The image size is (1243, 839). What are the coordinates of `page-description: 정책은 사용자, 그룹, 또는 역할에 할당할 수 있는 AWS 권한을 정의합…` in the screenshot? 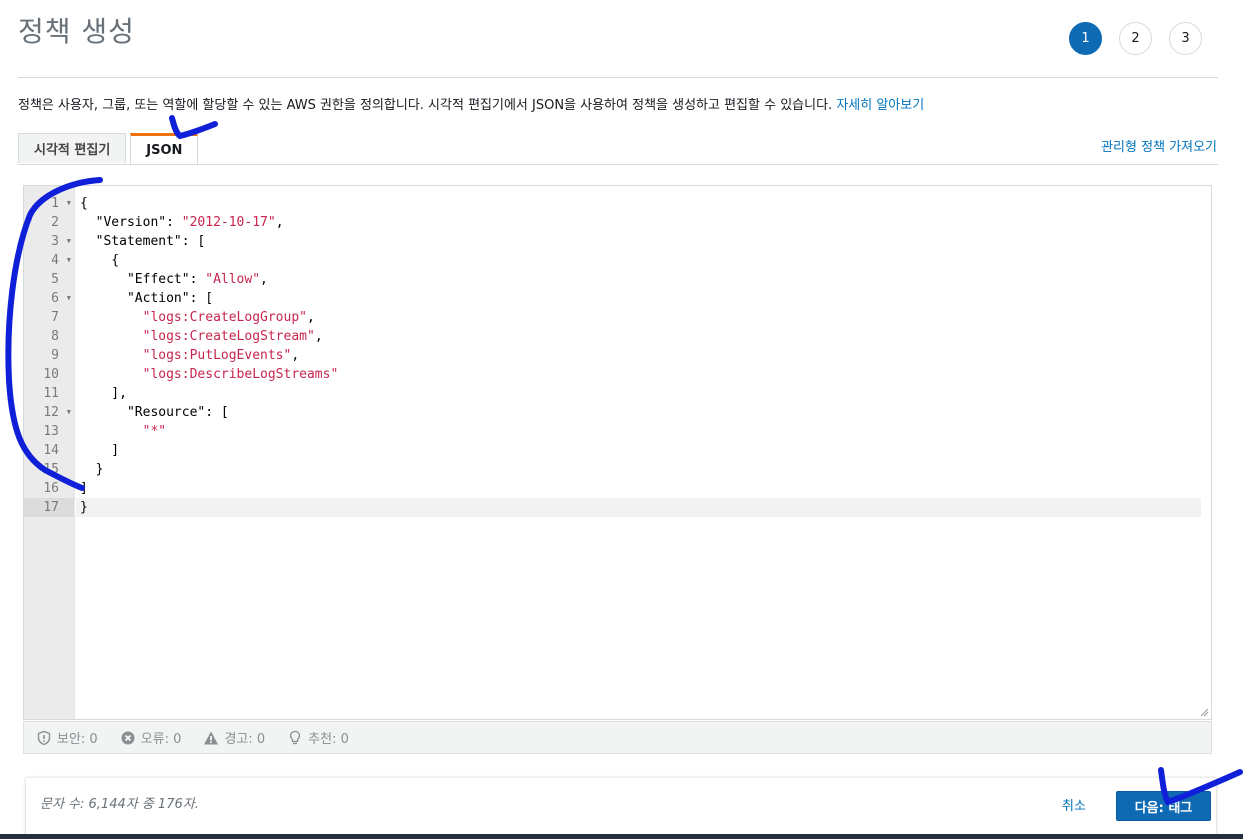 It's located at (471, 103).